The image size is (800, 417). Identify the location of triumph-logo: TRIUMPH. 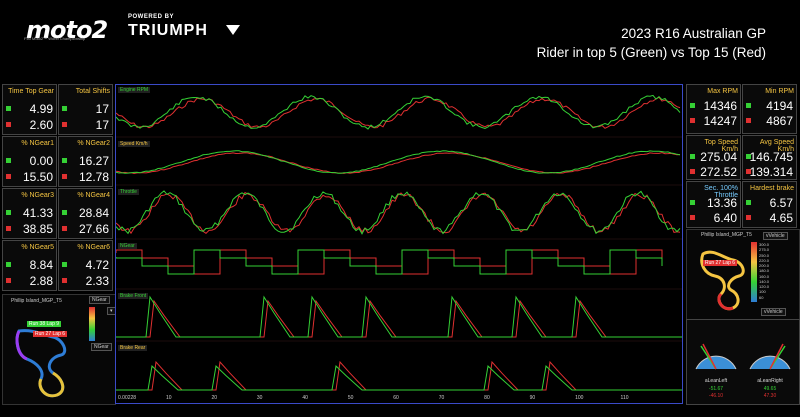
(168, 30).